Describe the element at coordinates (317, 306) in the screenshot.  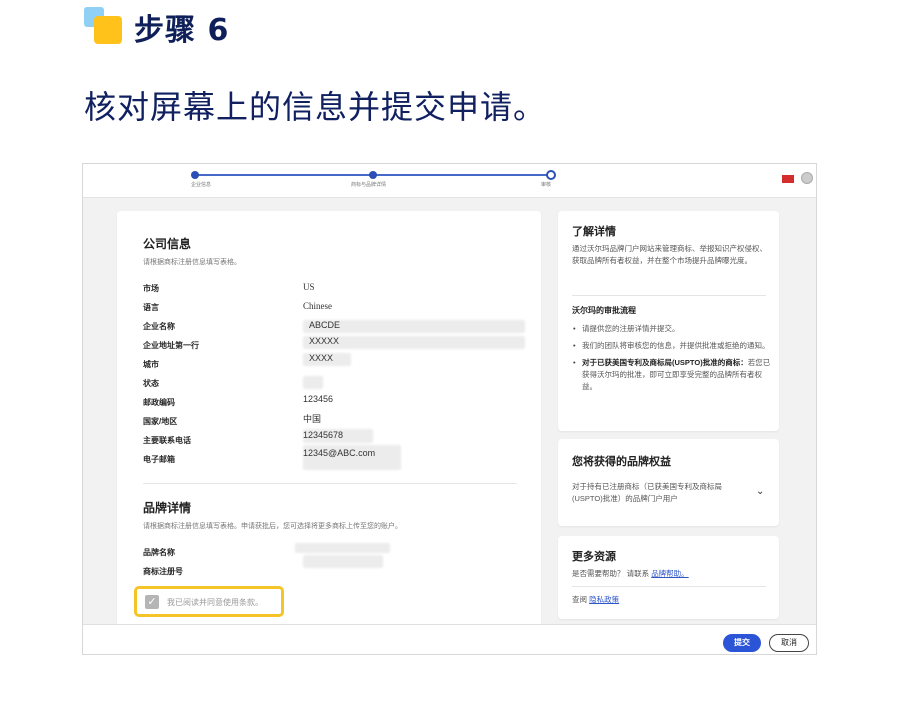
I see `language-value: Chinese` at that location.